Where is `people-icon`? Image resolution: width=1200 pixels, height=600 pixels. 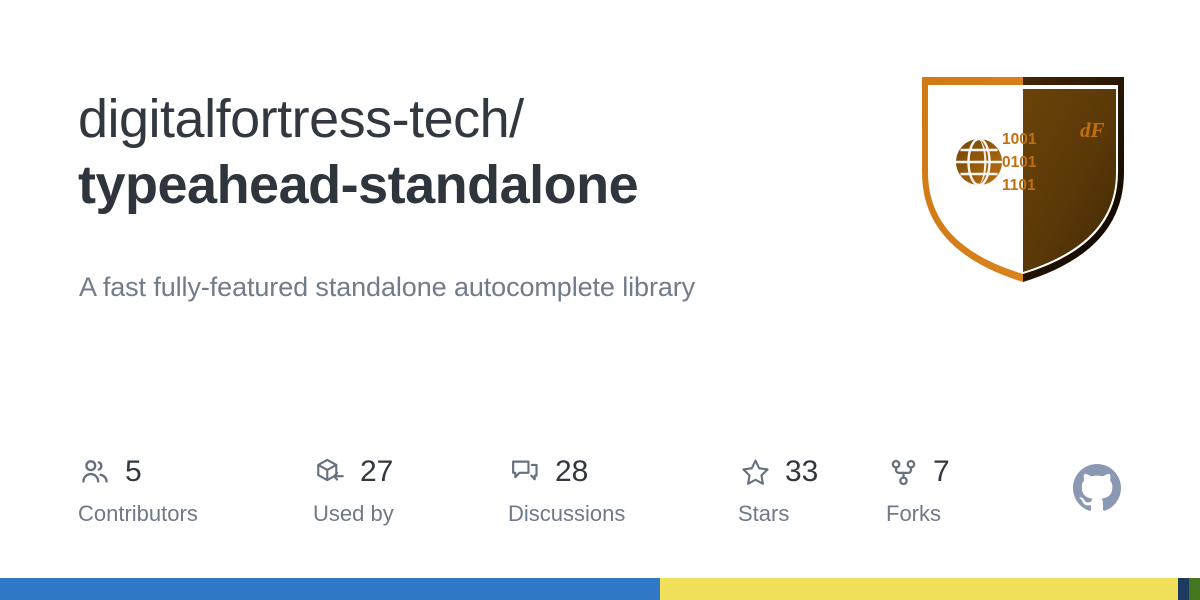 people-icon is located at coordinates (95, 472).